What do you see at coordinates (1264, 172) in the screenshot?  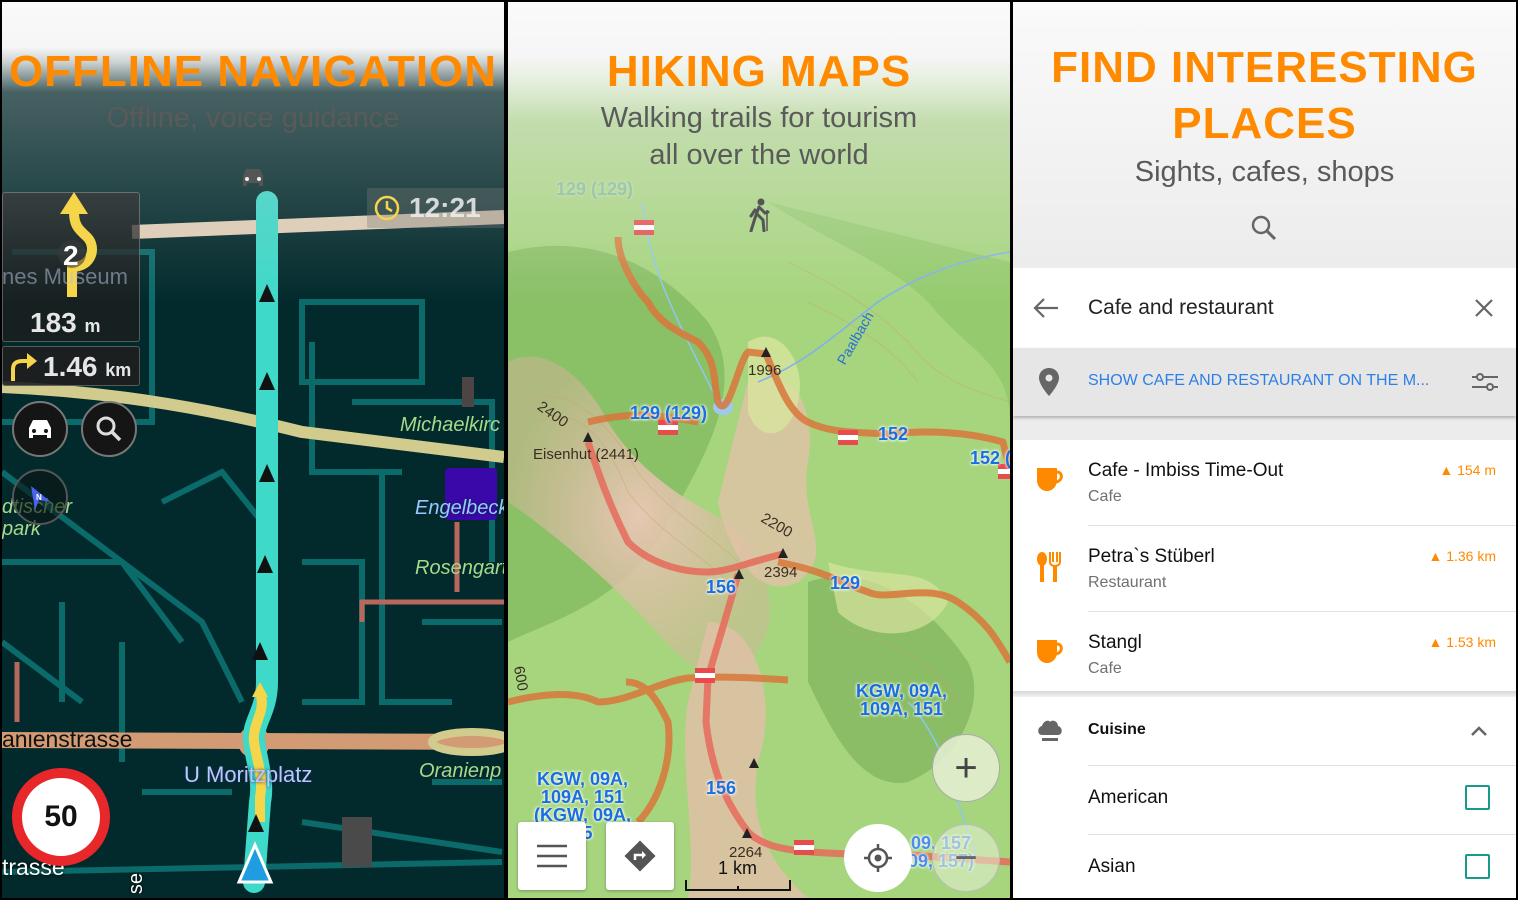 I see `panel-subtitle: Sights, cafes, shops` at bounding box center [1264, 172].